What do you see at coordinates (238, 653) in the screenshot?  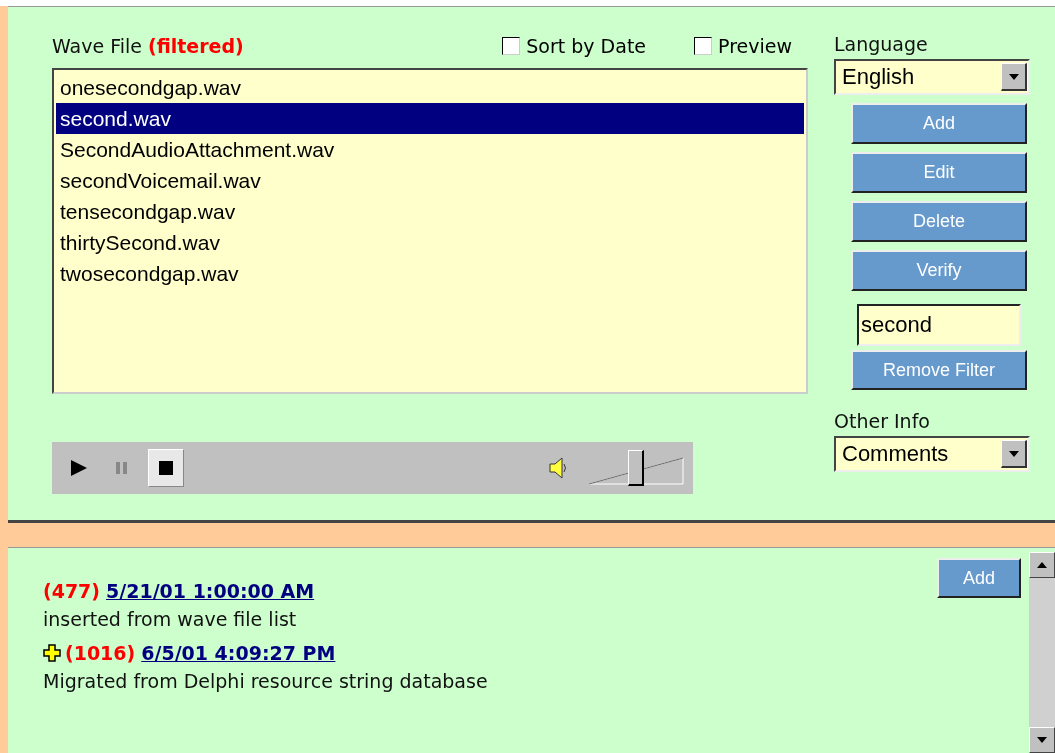 I see `comment-date-link: 6/5/01 4:09:27 PM` at bounding box center [238, 653].